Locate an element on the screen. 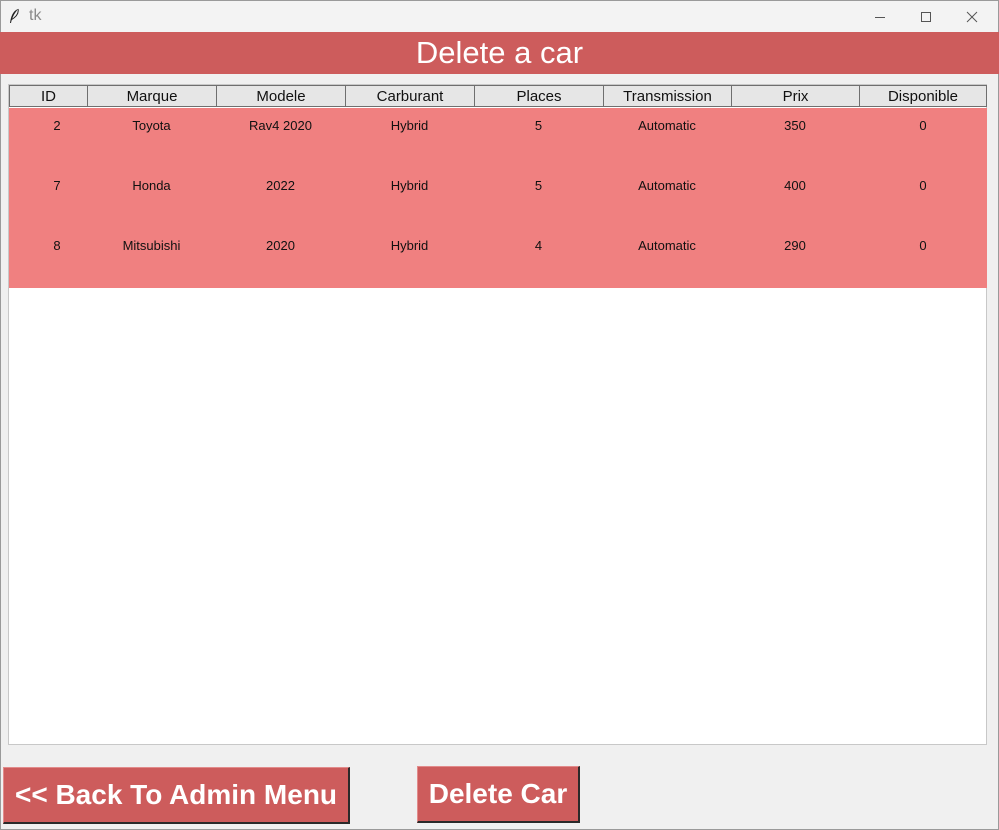  window-title: tk is located at coordinates (35, 15).